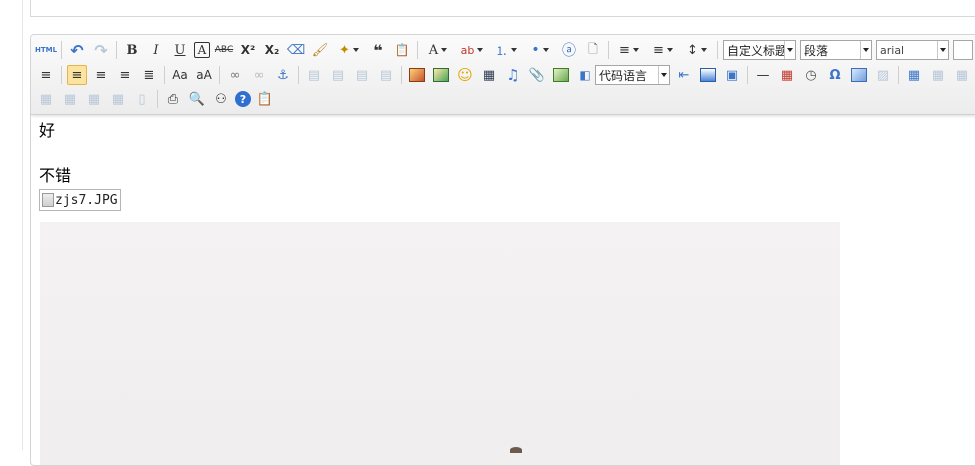  Describe the element at coordinates (101, 50) in the screenshot. I see `redo-icon: ↷` at that location.